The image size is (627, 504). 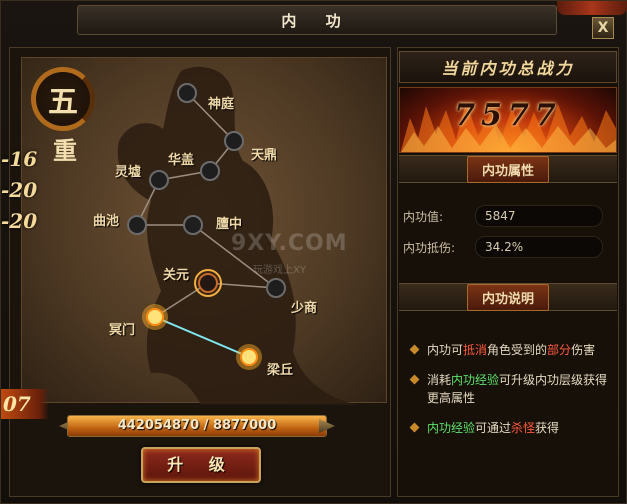 What do you see at coordinates (510, 389) in the screenshot?
I see `description-item: 消耗内功经验可升级内功层级获得更高属性` at bounding box center [510, 389].